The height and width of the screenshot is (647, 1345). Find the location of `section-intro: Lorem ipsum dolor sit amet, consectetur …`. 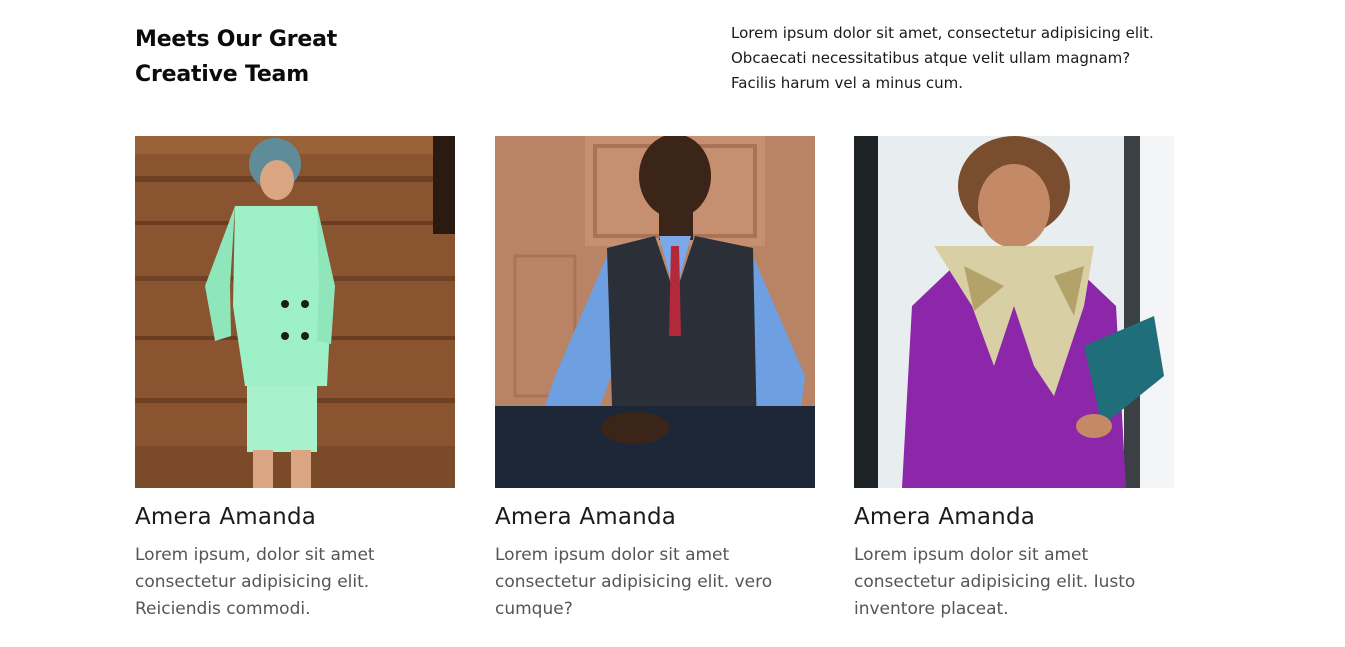

section-intro: Lorem ipsum dolor sit amet, consectetur … is located at coordinates (942, 58).